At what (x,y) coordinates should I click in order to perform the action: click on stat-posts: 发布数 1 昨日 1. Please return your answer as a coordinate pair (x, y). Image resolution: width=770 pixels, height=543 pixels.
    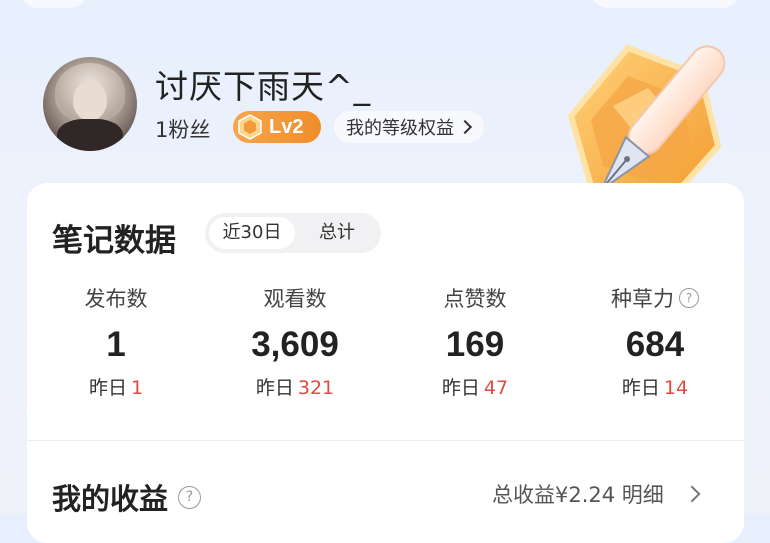
    Looking at the image, I should click on (116, 341).